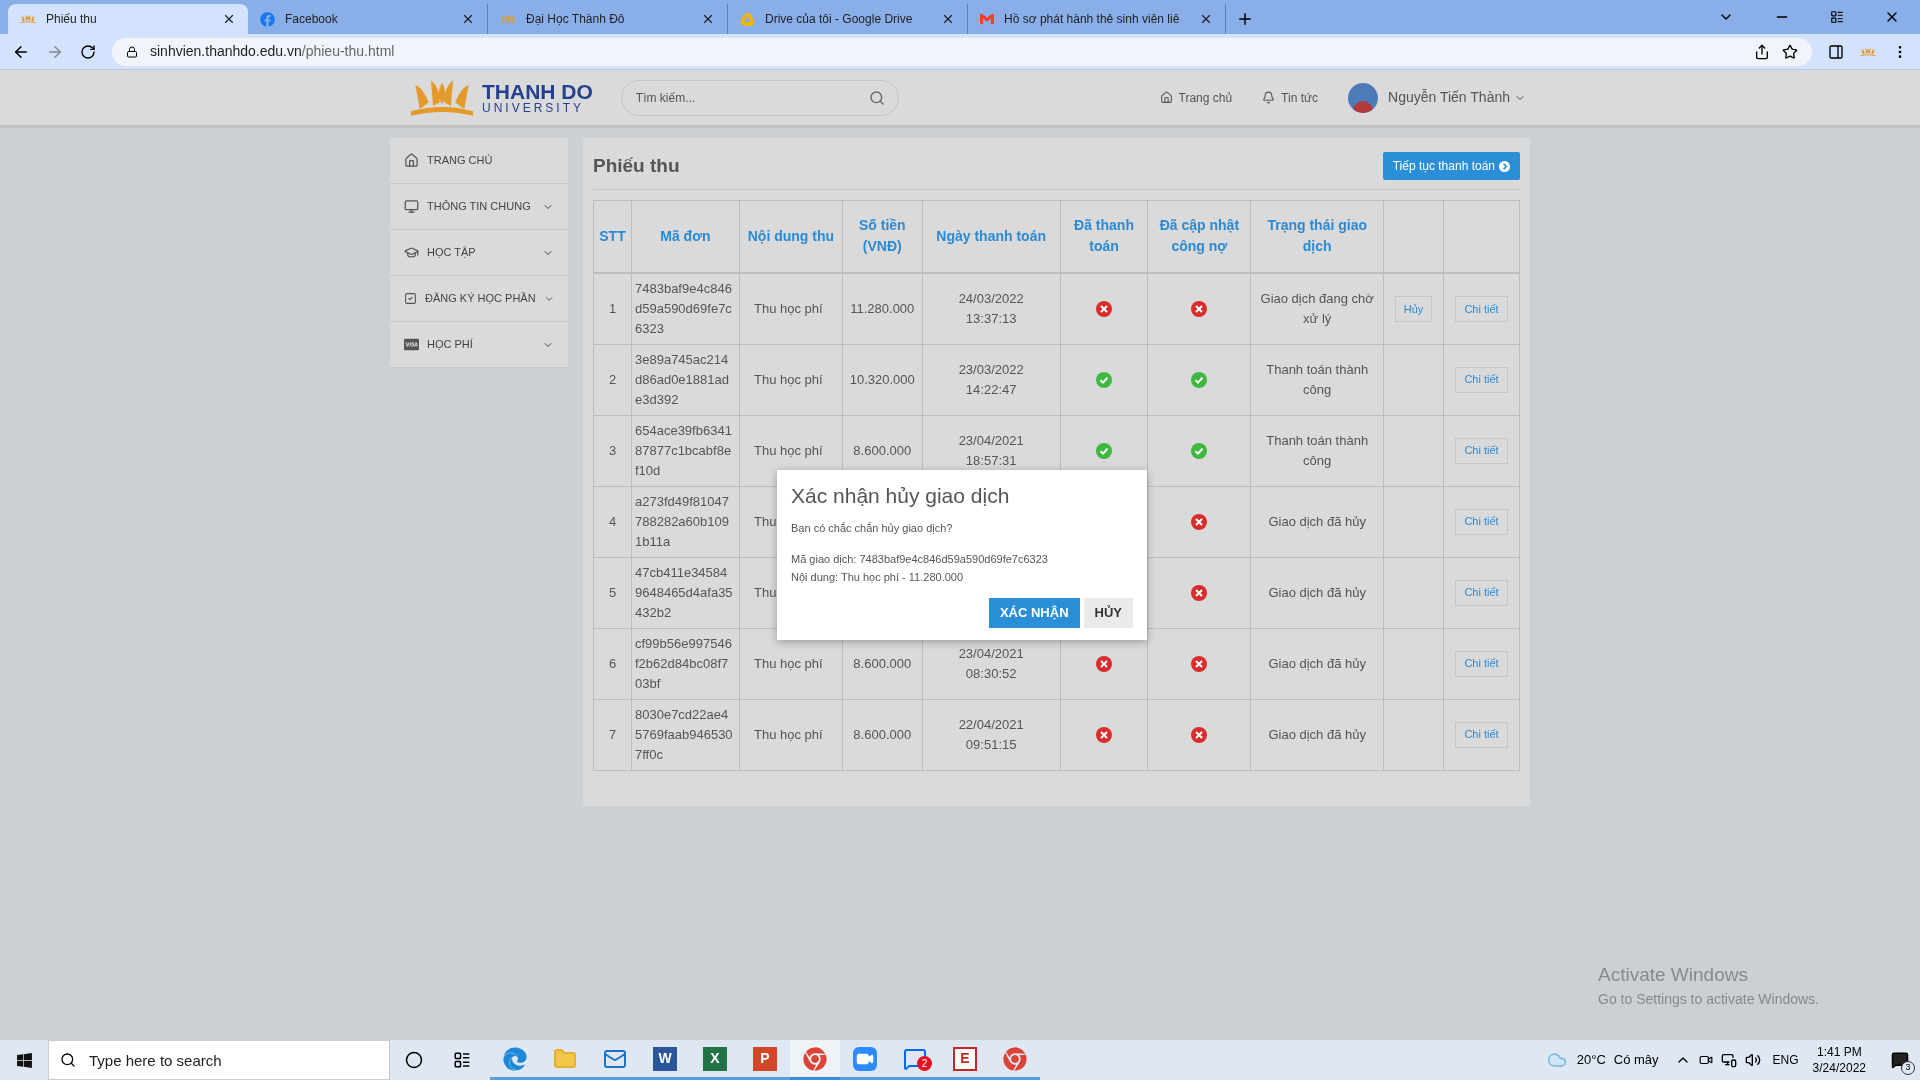  Describe the element at coordinates (920, 559) in the screenshot. I see `dialog-detail: Mã giao dịch: 7483baf9e4c846d59a590d69fe7c6323` at that location.